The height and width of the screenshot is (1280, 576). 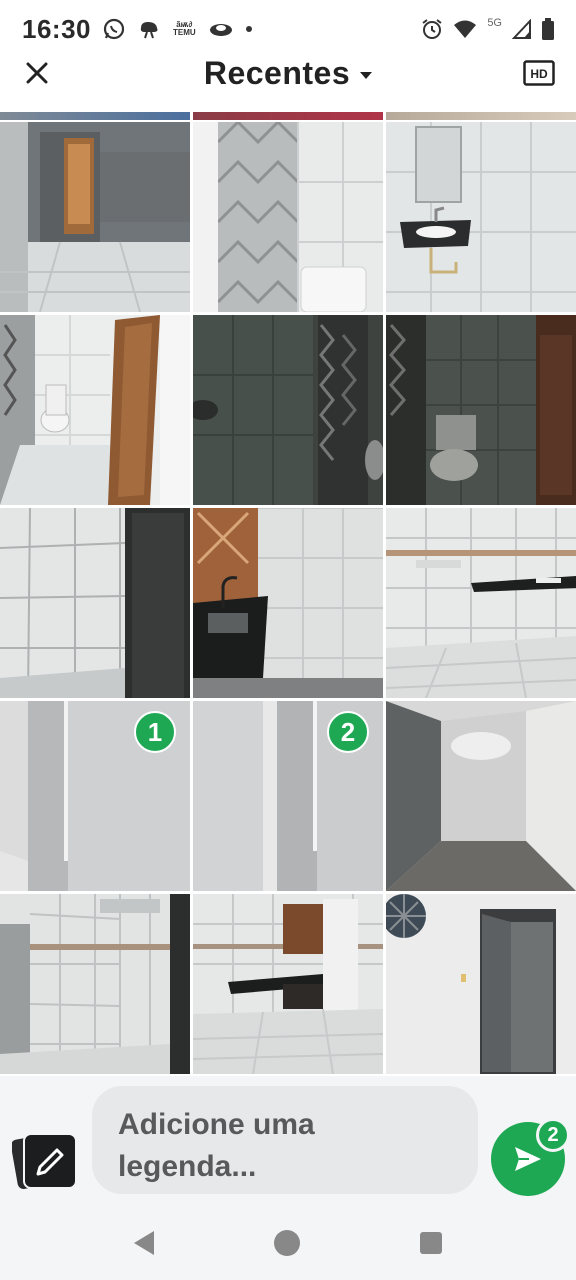 I want to click on network-type: 5G, so click(x=494, y=23).